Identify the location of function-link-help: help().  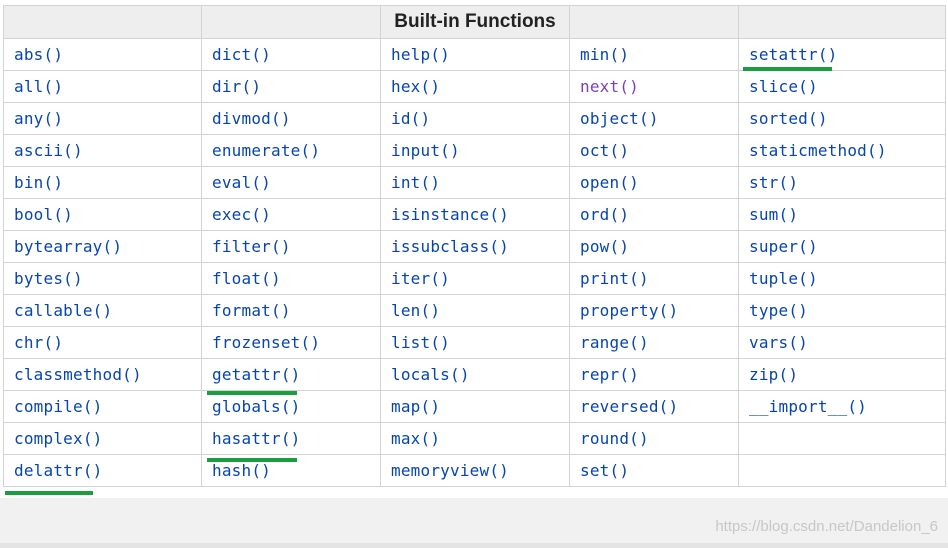
(420, 54).